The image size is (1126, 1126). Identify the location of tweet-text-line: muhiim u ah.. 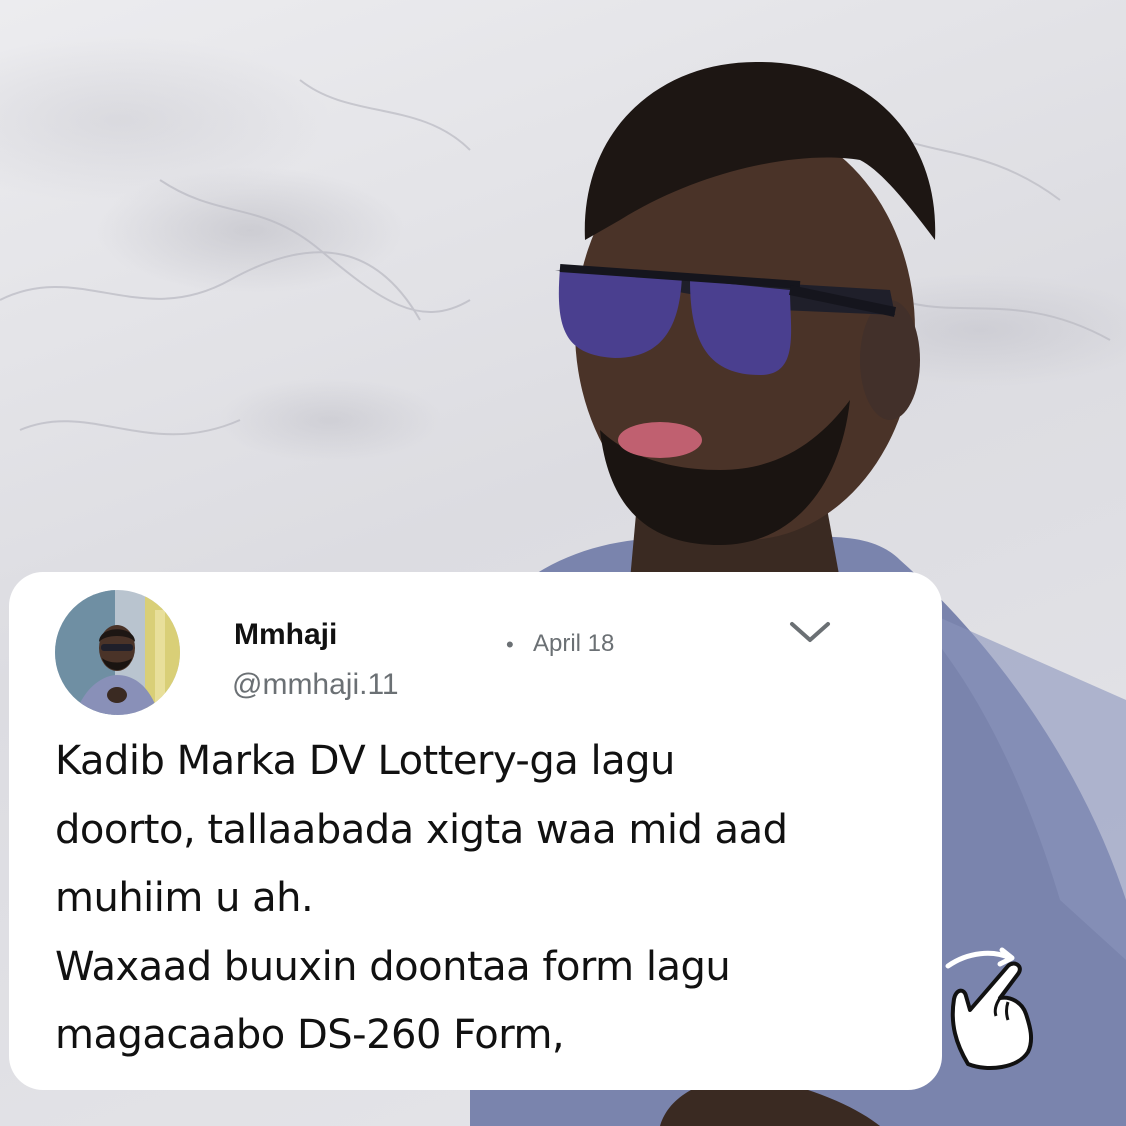
(184, 898).